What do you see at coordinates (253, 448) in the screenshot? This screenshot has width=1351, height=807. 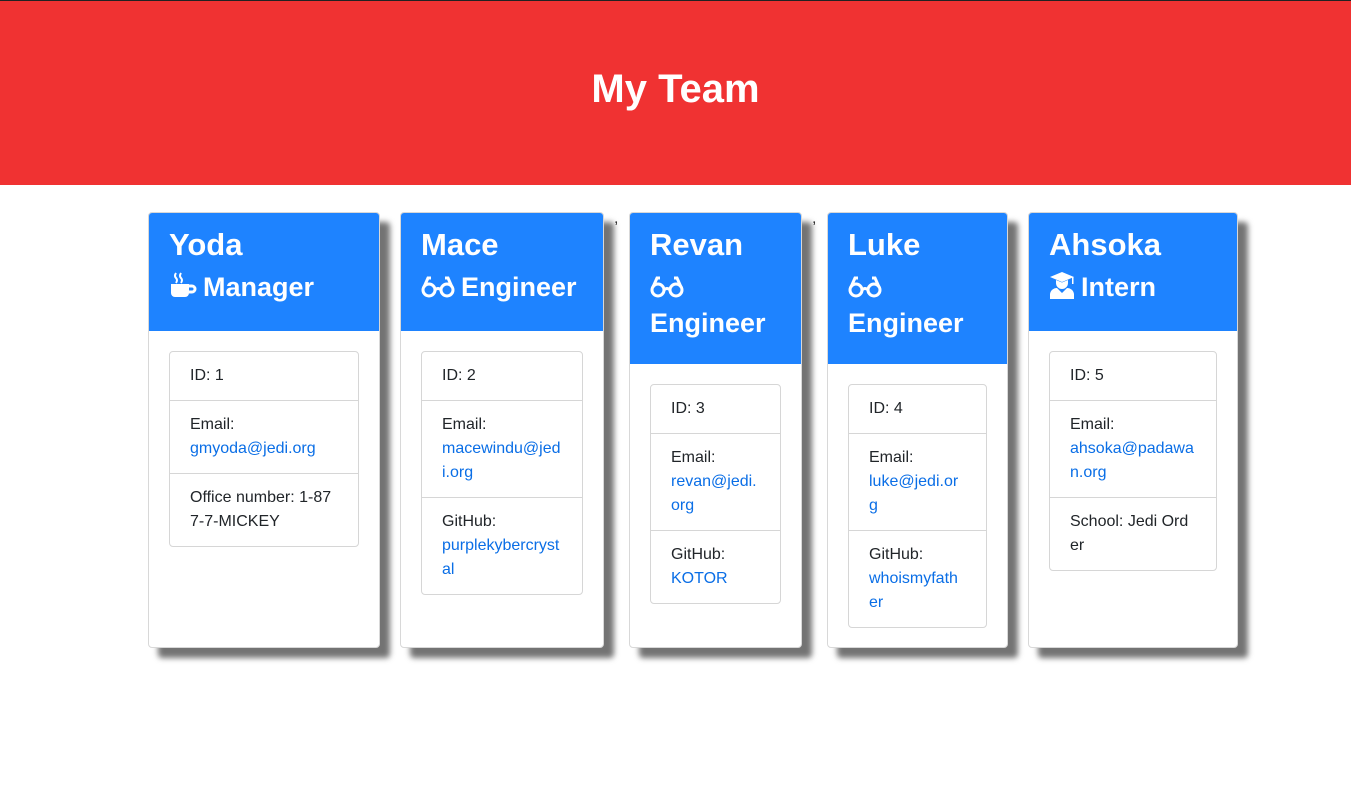 I see `email-link: gmyoda@jedi.org` at bounding box center [253, 448].